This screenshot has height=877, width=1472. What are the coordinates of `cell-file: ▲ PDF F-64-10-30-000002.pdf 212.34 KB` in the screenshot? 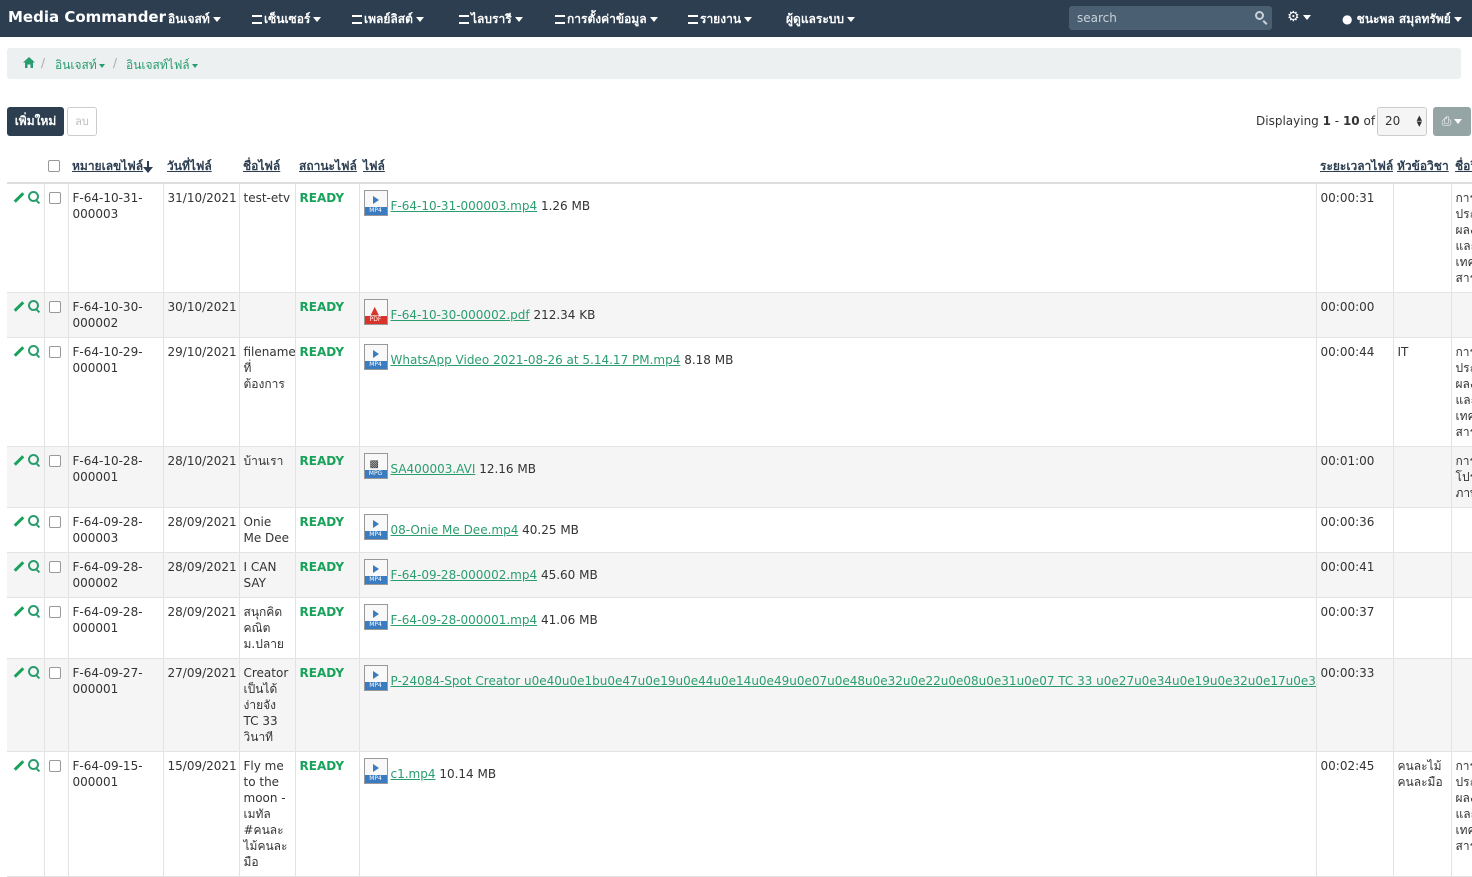 It's located at (838, 315).